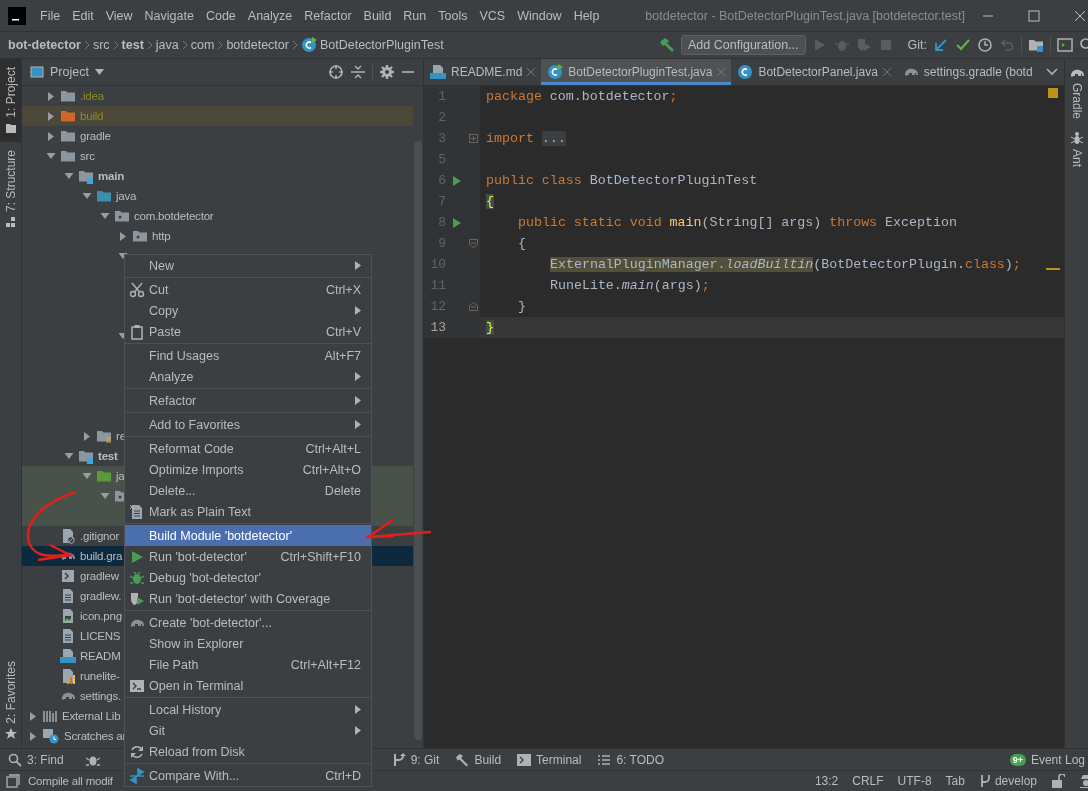  Describe the element at coordinates (1017, 759) in the screenshot. I see `notification-badge: 9+` at that location.